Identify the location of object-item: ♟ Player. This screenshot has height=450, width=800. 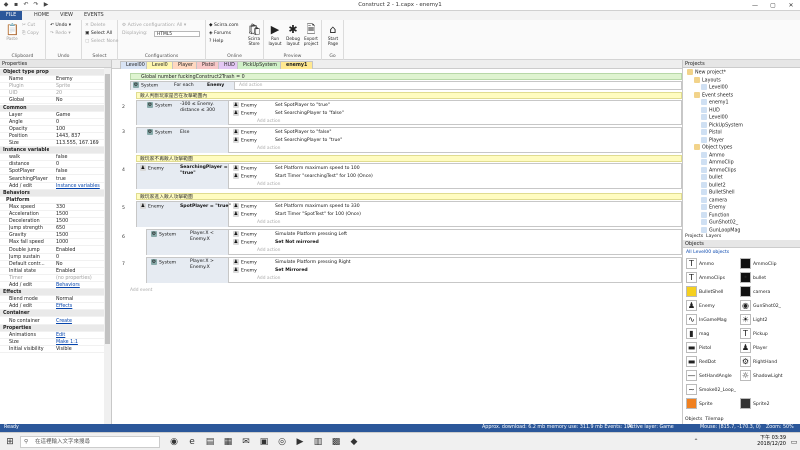
(753, 348).